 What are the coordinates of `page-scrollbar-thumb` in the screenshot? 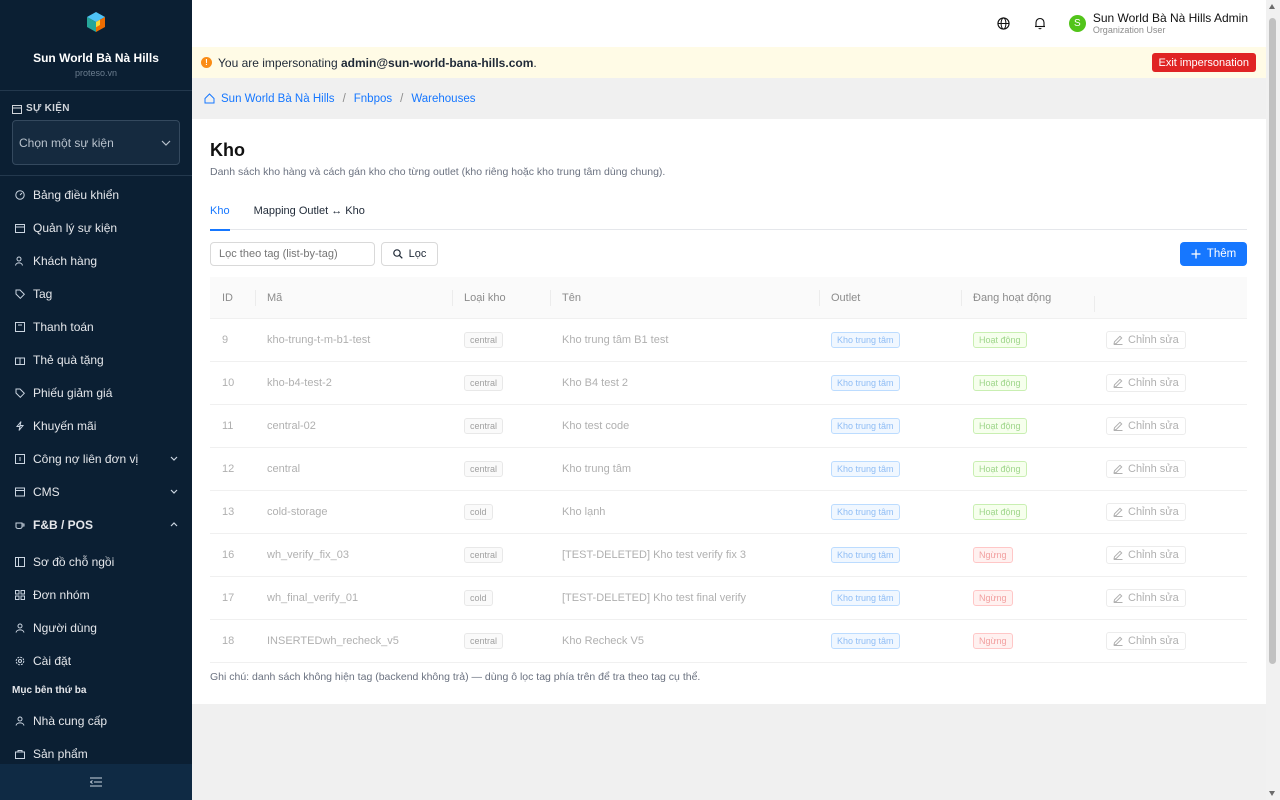 It's located at (1272, 341).